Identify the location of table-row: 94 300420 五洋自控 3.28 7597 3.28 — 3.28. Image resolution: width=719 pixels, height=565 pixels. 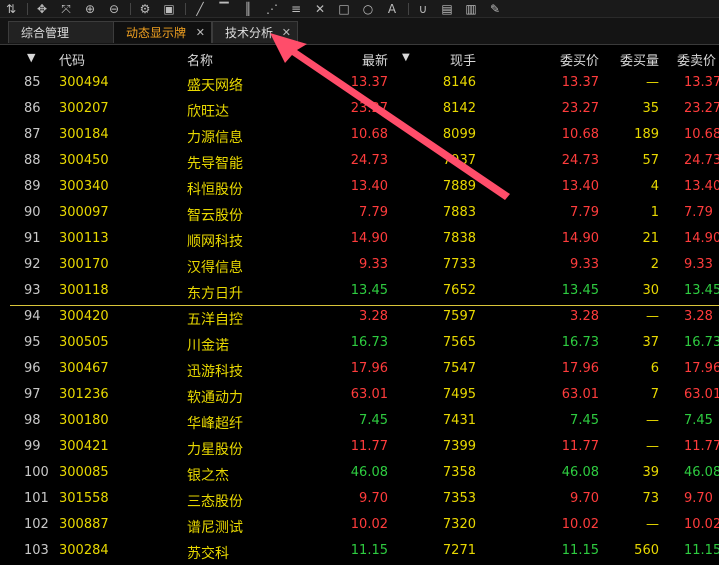
(359, 318).